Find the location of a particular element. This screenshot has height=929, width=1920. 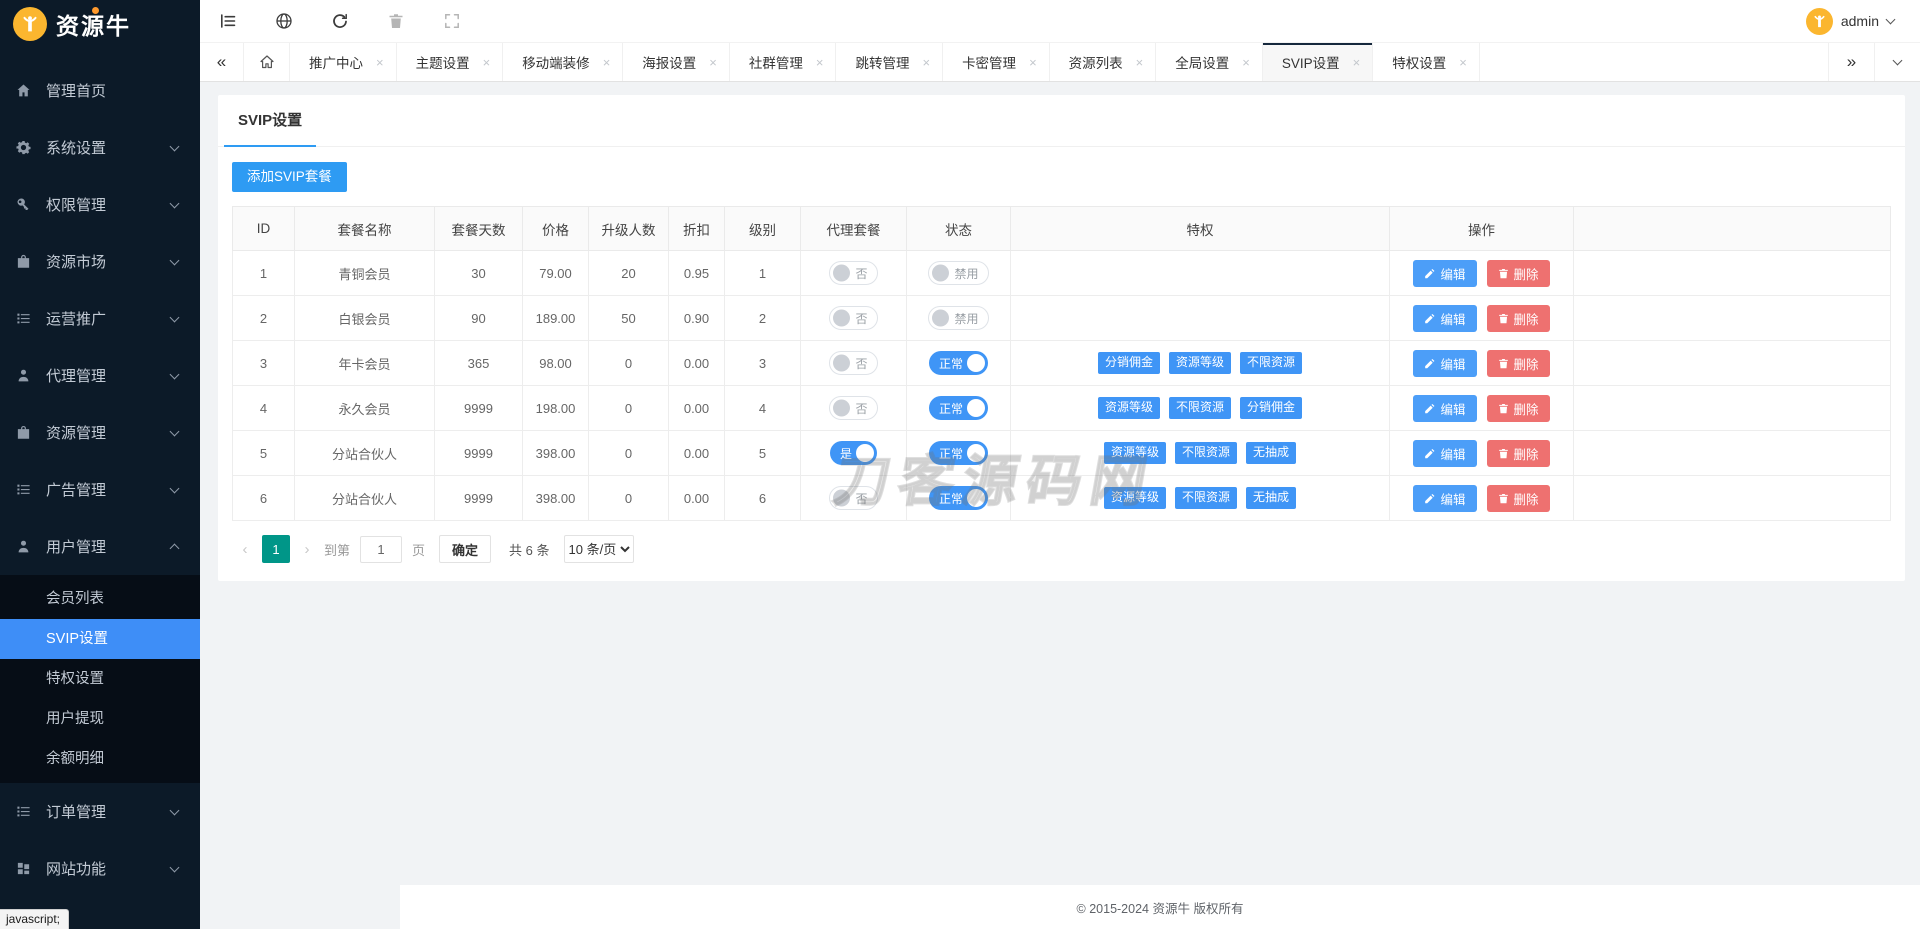

button-label: 编辑 is located at coordinates (1453, 319).